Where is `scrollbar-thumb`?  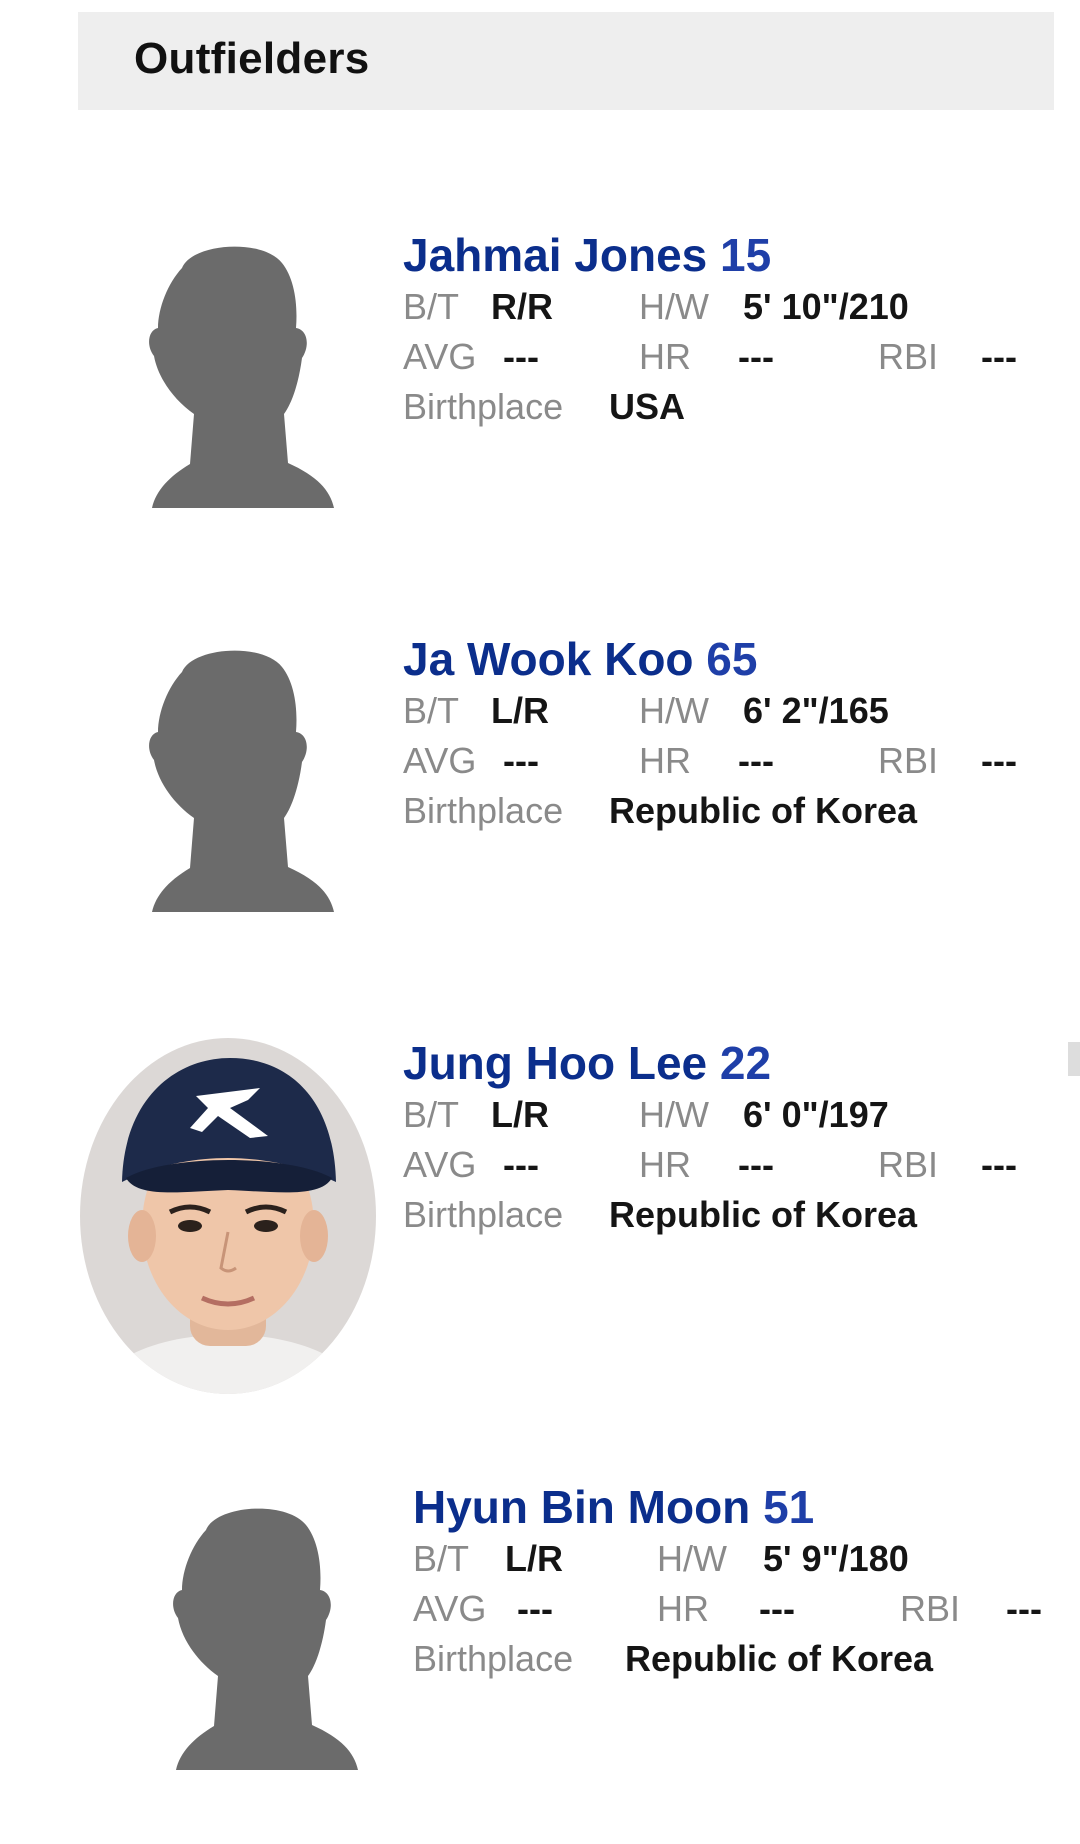
scrollbar-thumb is located at coordinates (1074, 1059).